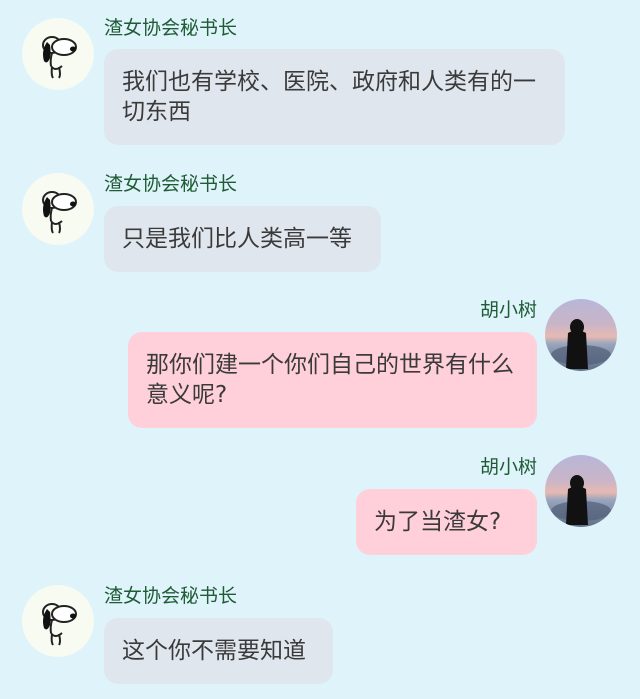  Describe the element at coordinates (446, 522) in the screenshot. I see `message-bubble: 为了当渣女?` at that location.